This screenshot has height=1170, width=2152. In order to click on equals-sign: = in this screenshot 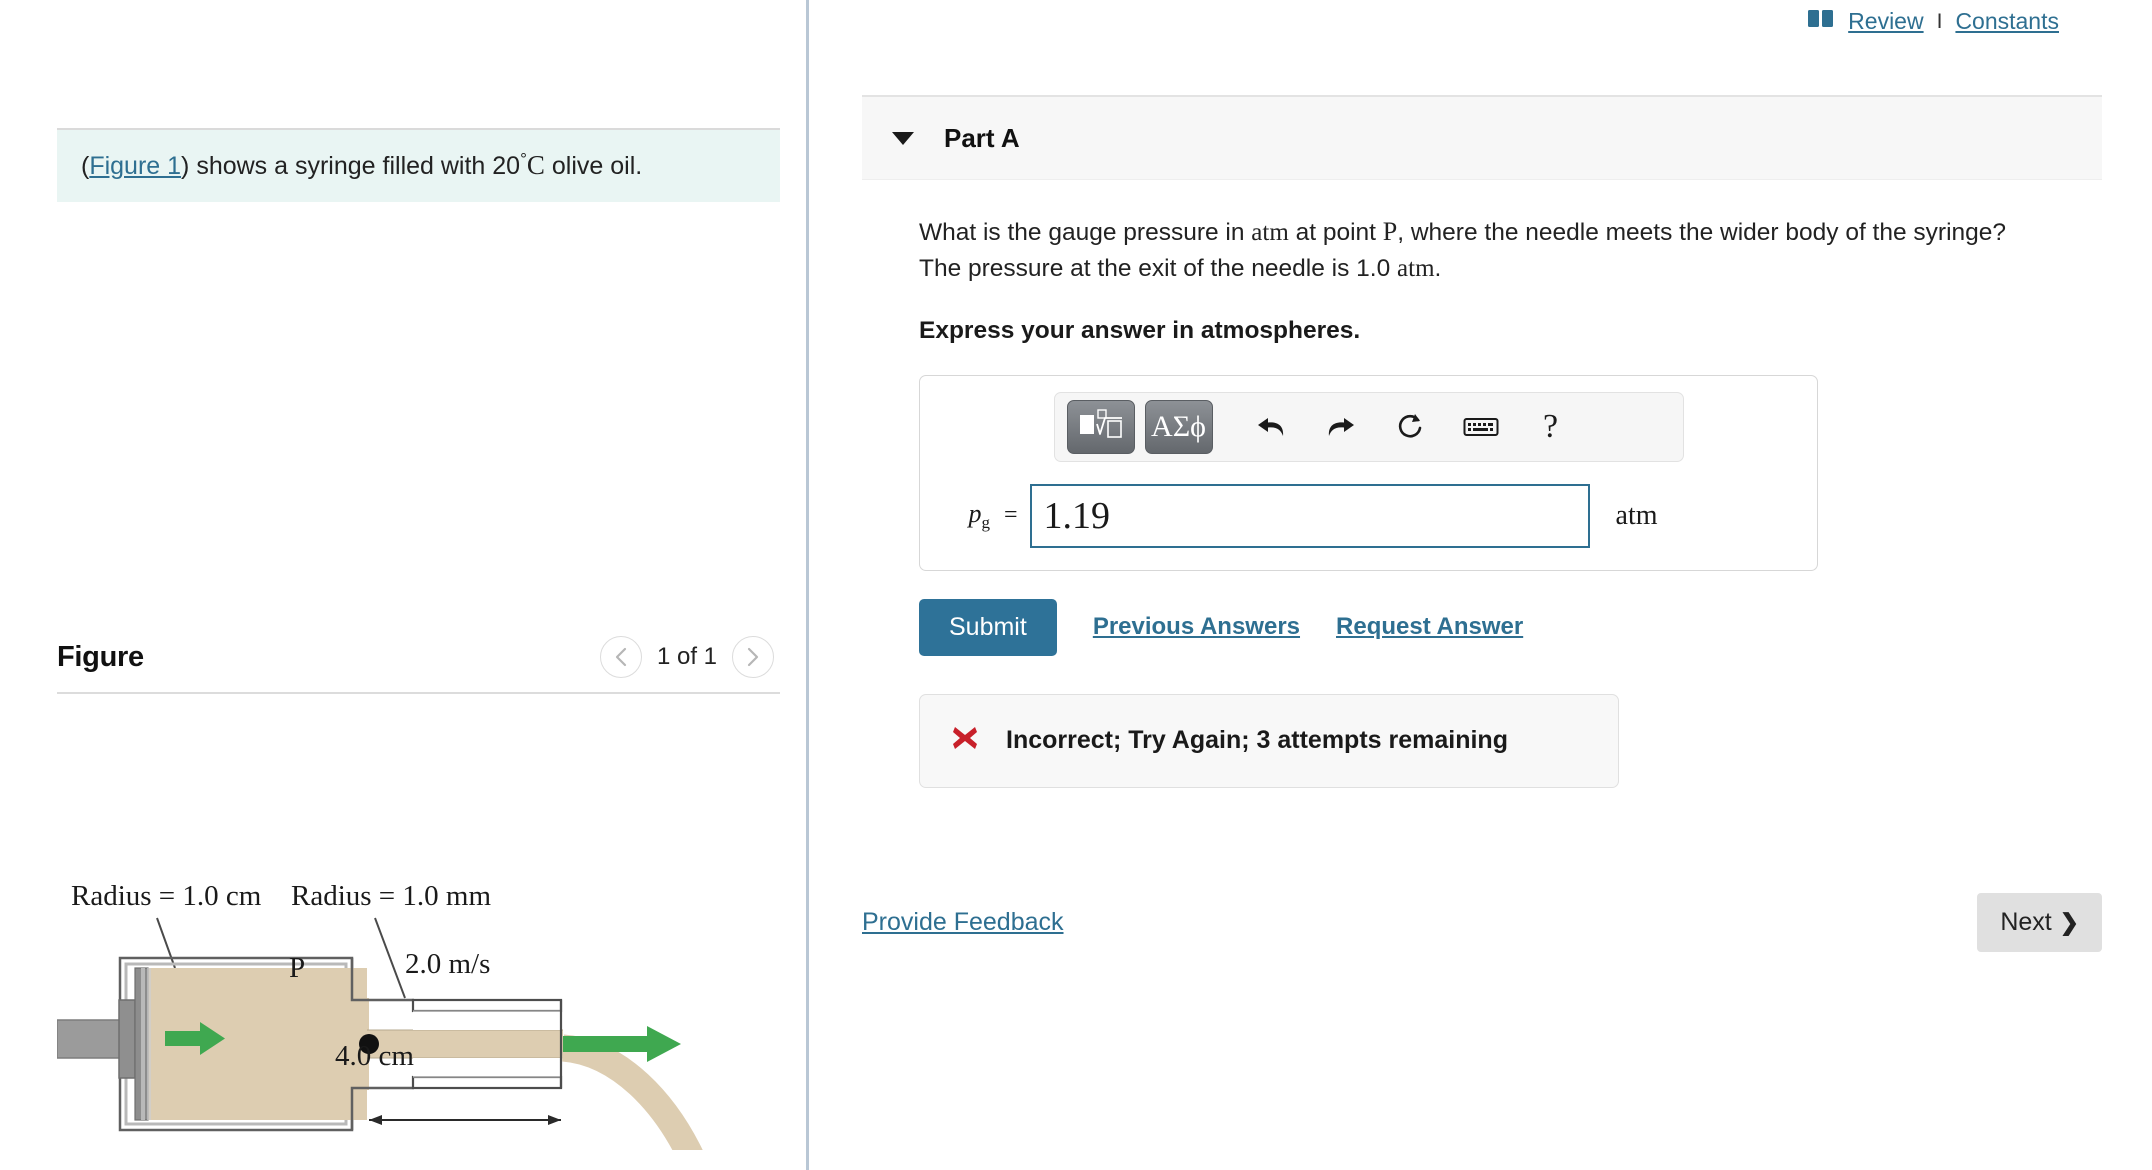, I will do `click(1011, 515)`.